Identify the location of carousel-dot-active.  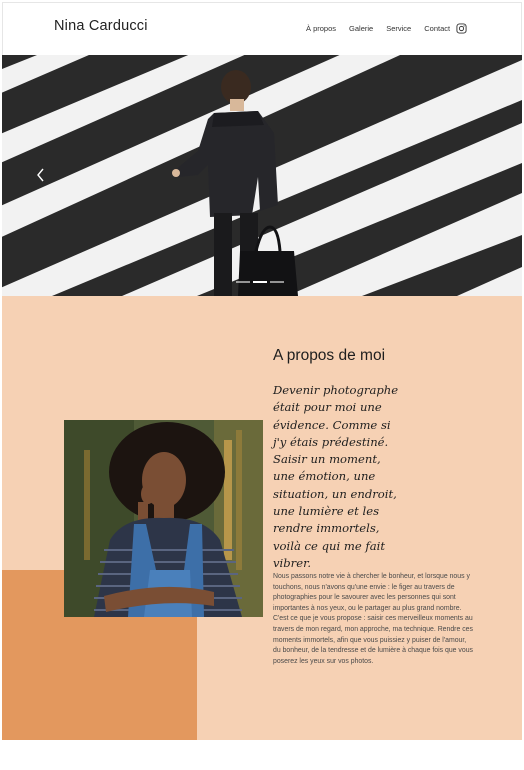
(260, 282).